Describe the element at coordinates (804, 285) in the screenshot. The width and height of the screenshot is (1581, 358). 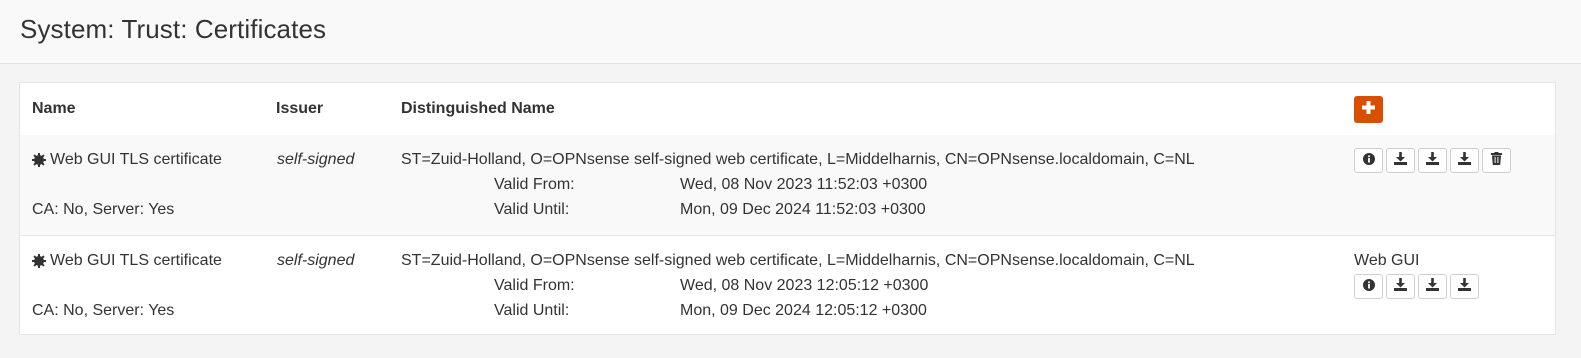
I see `valid-from-value: Wed, 08 Nov 2023 12:05:12 +0300` at that location.